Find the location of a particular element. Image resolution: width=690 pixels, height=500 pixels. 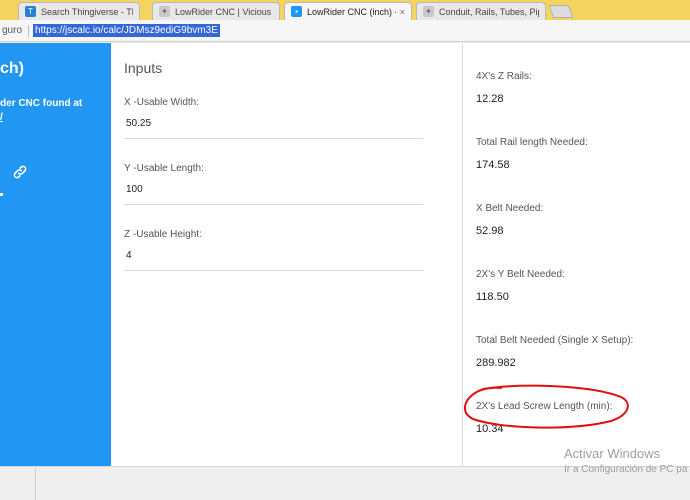

output-label: 2X's Lead Screw Length (min): is located at coordinates (544, 406).